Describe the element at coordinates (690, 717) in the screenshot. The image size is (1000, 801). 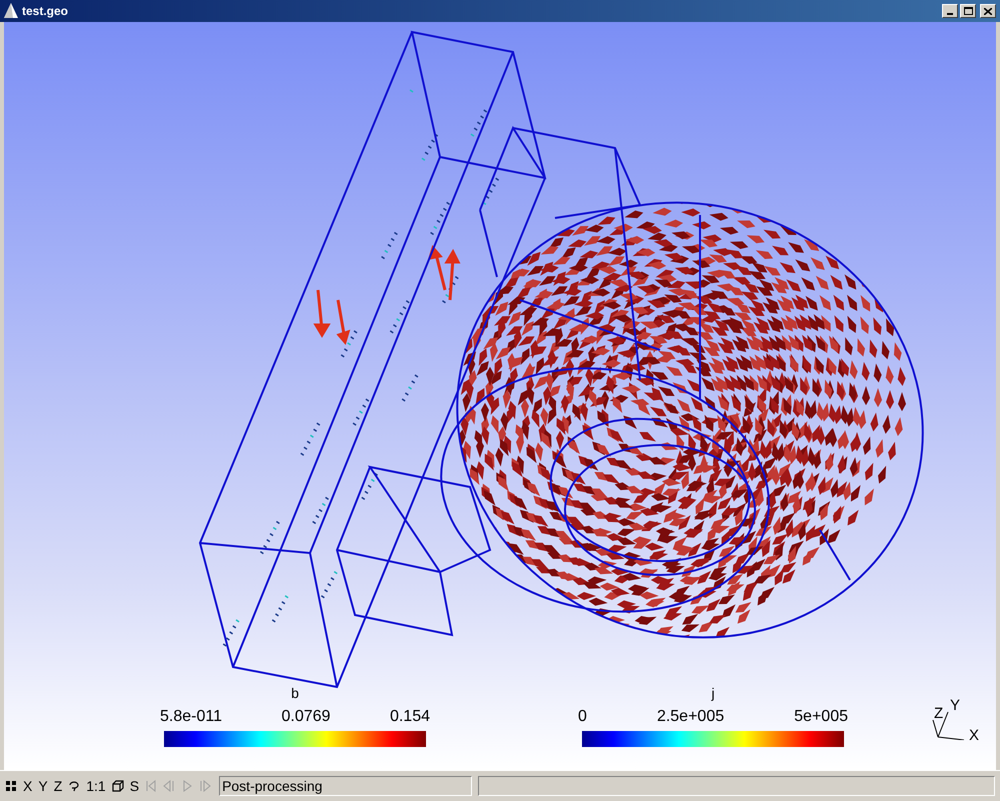
I see `colorbar-label: 2.5e+005` at that location.